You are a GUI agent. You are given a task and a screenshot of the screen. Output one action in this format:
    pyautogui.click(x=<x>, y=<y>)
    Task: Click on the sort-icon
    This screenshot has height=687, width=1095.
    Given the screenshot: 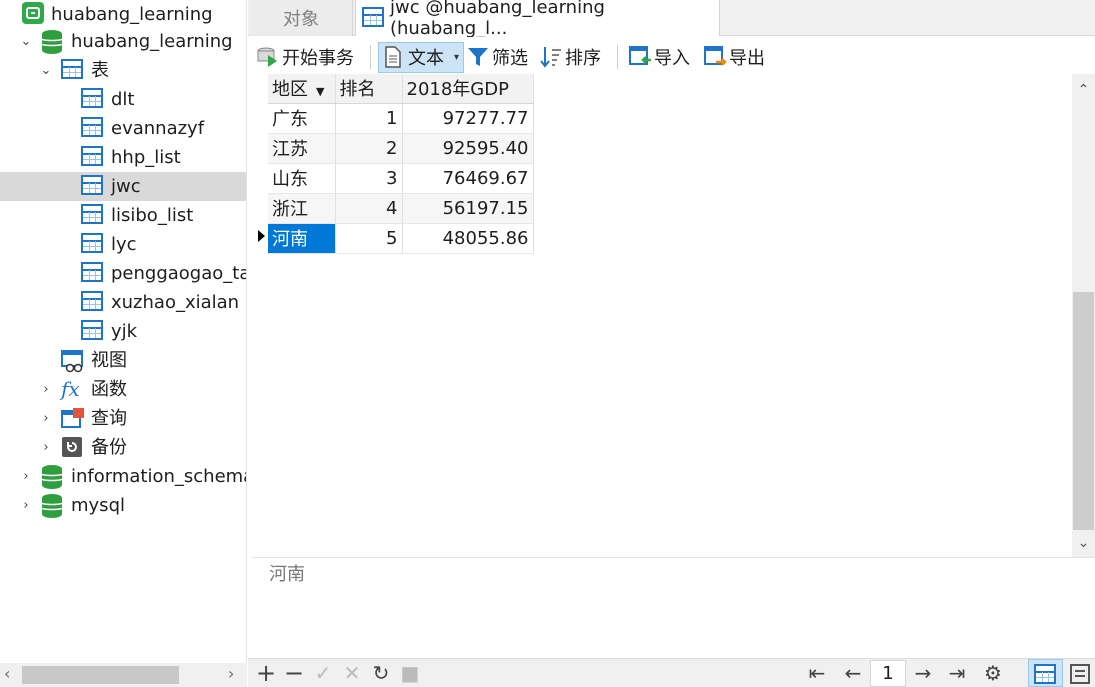 What is the action you would take?
    pyautogui.click(x=551, y=57)
    